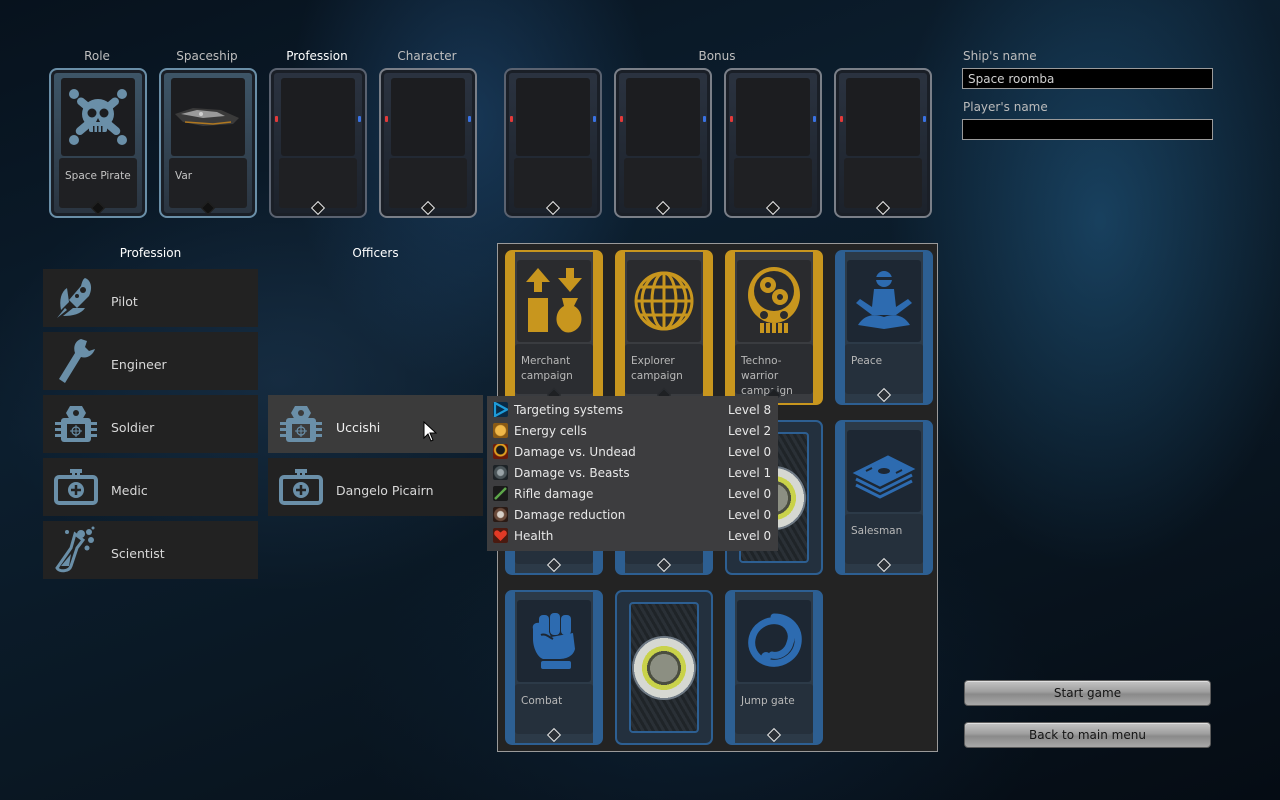  I want to click on meditation-icon, so click(884, 301).